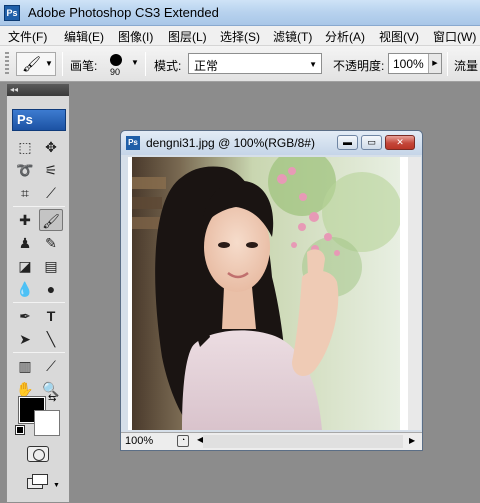  I want to click on menu-select: 选择(S), so click(240, 36).